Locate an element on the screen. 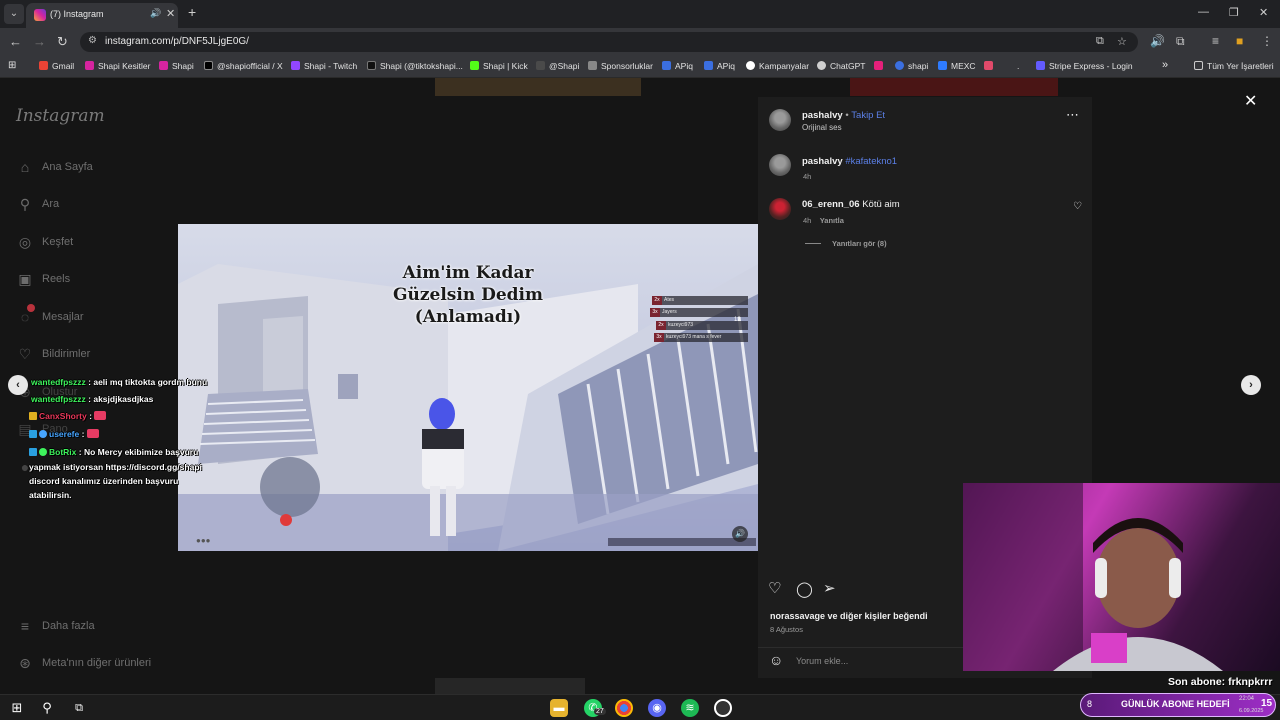 Image resolution: width=1280 pixels, height=720 pixels. bookmark-mexc: MEXC is located at coordinates (957, 66).